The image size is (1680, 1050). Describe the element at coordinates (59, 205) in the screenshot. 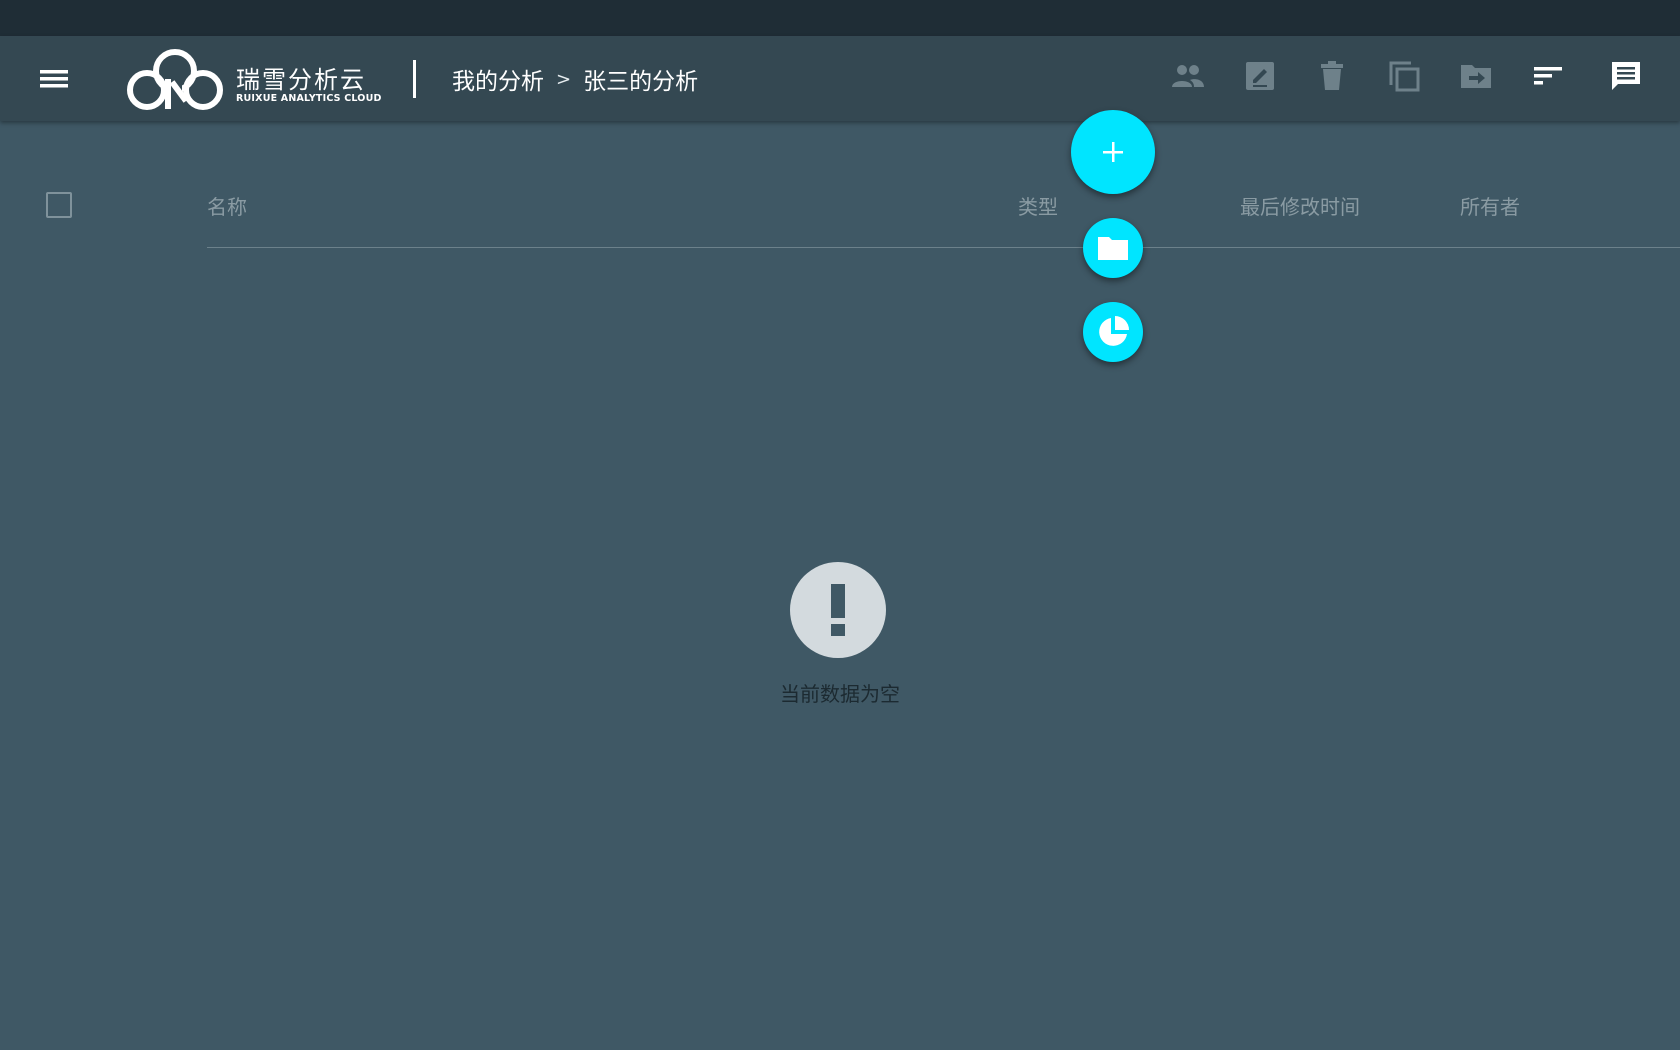

I see `select-all-checkbox` at that location.